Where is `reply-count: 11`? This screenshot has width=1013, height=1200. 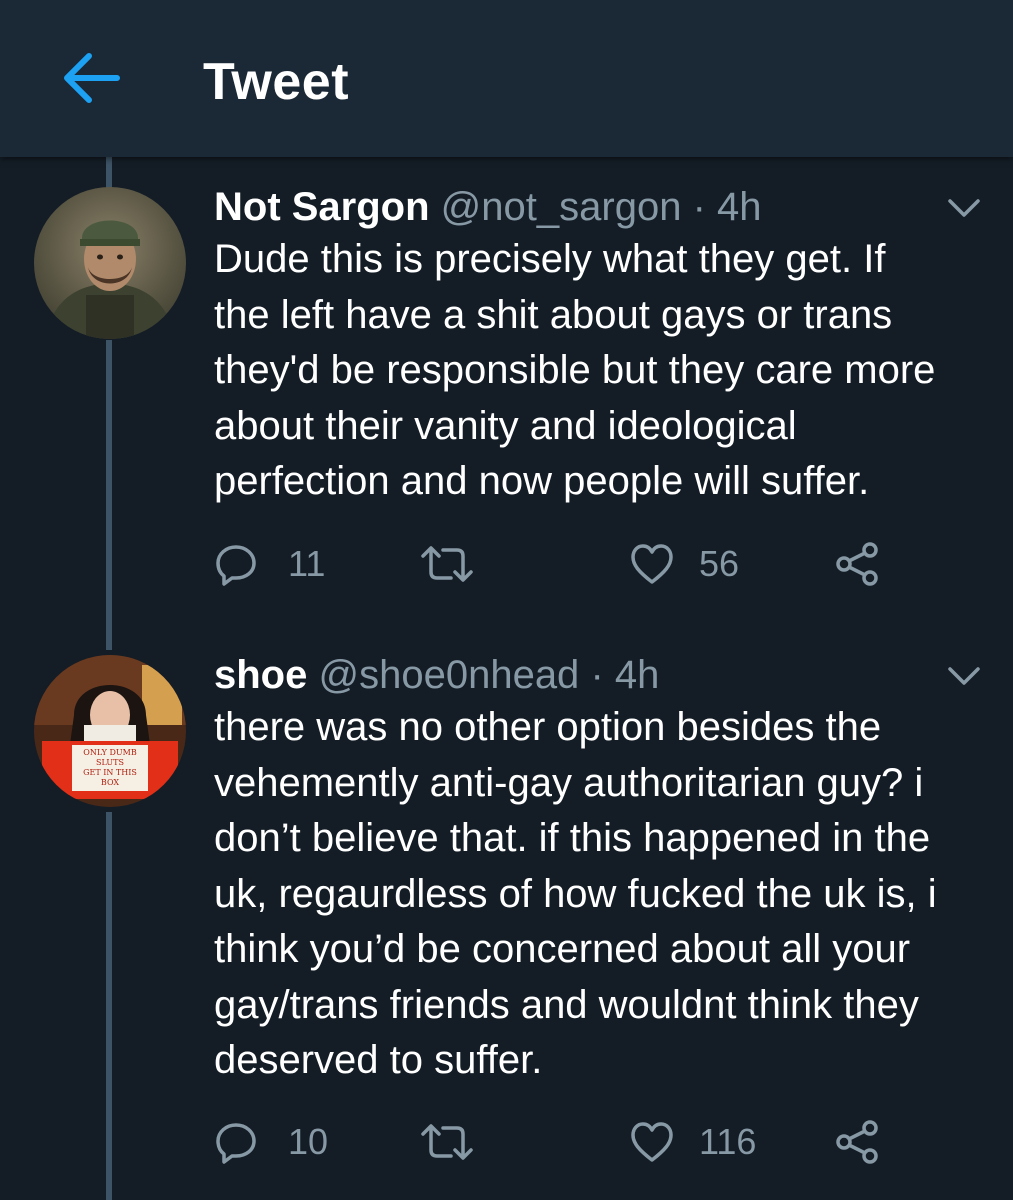
reply-count: 11 is located at coordinates (307, 563).